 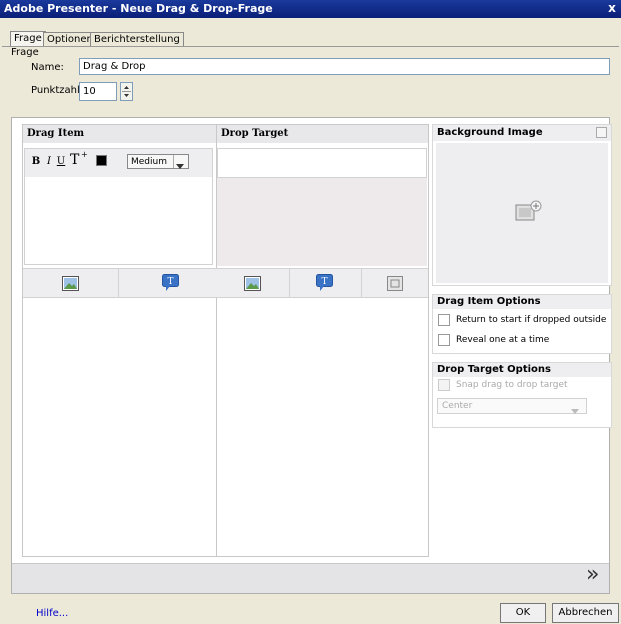 I want to click on bold-button: B, so click(x=36, y=161).